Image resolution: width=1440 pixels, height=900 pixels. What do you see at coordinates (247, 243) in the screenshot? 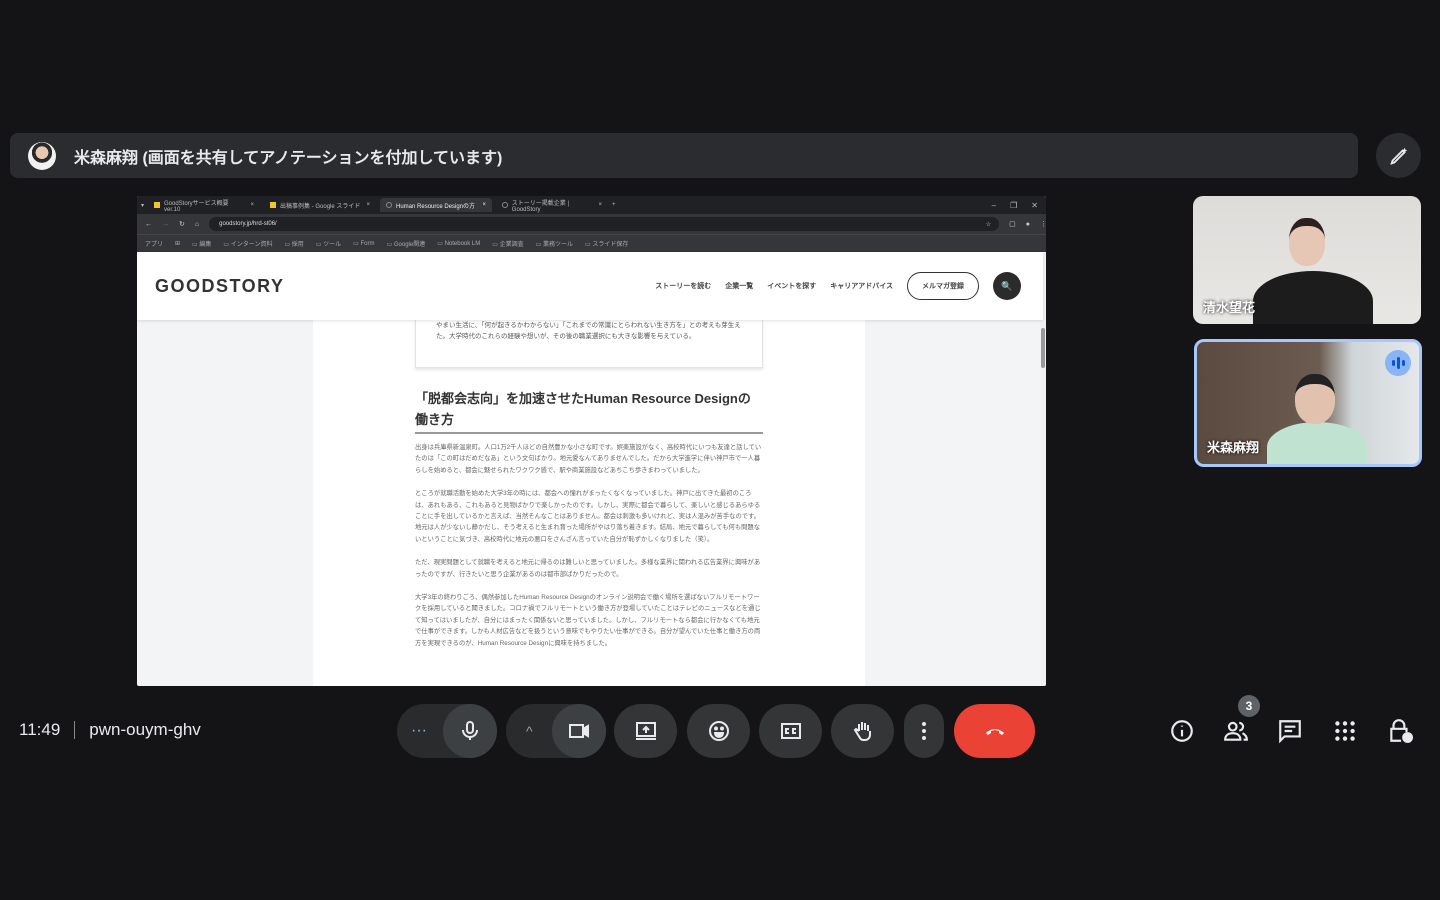
I see `bookmark: ▭ インターン資料` at bounding box center [247, 243].